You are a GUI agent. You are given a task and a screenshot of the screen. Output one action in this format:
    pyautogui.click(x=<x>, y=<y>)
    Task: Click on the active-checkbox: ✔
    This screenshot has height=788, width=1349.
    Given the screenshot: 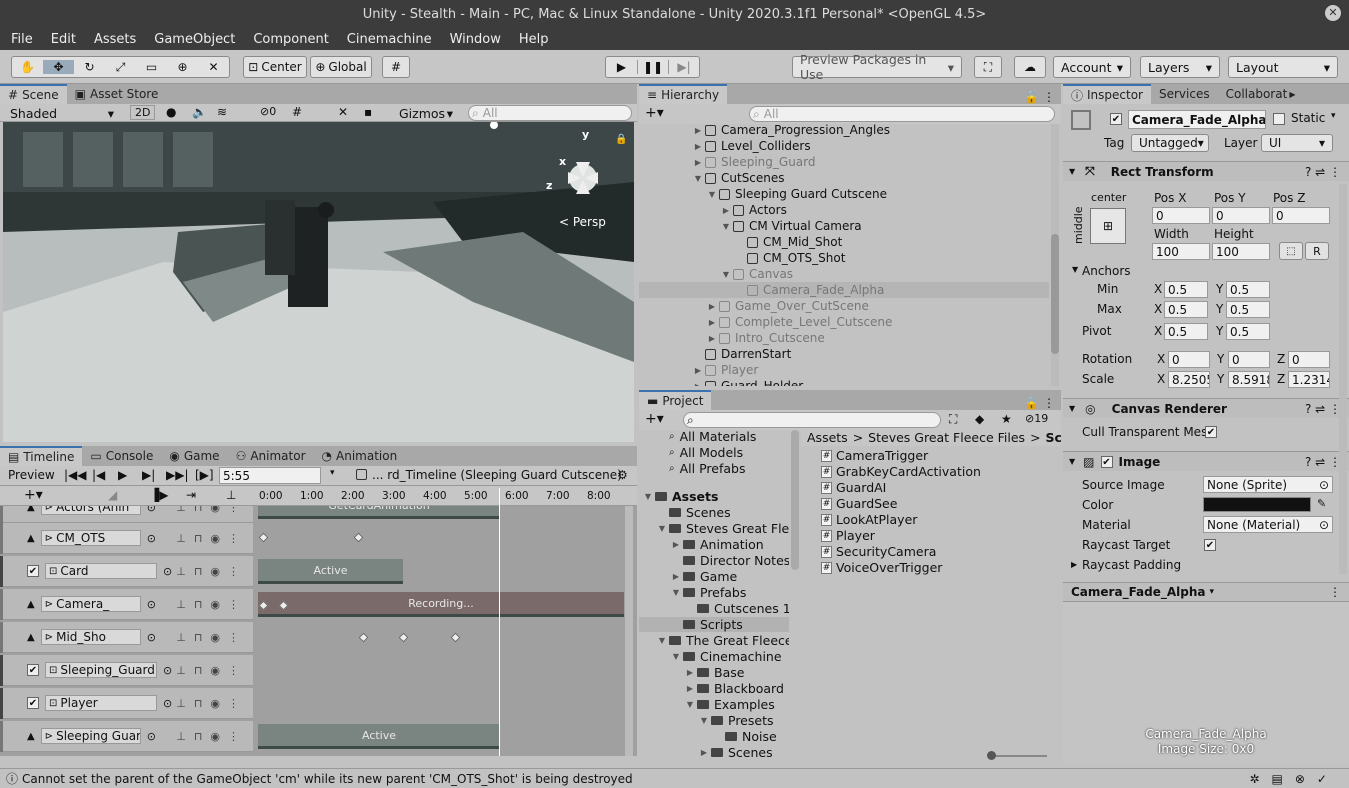 What is the action you would take?
    pyautogui.click(x=1116, y=119)
    